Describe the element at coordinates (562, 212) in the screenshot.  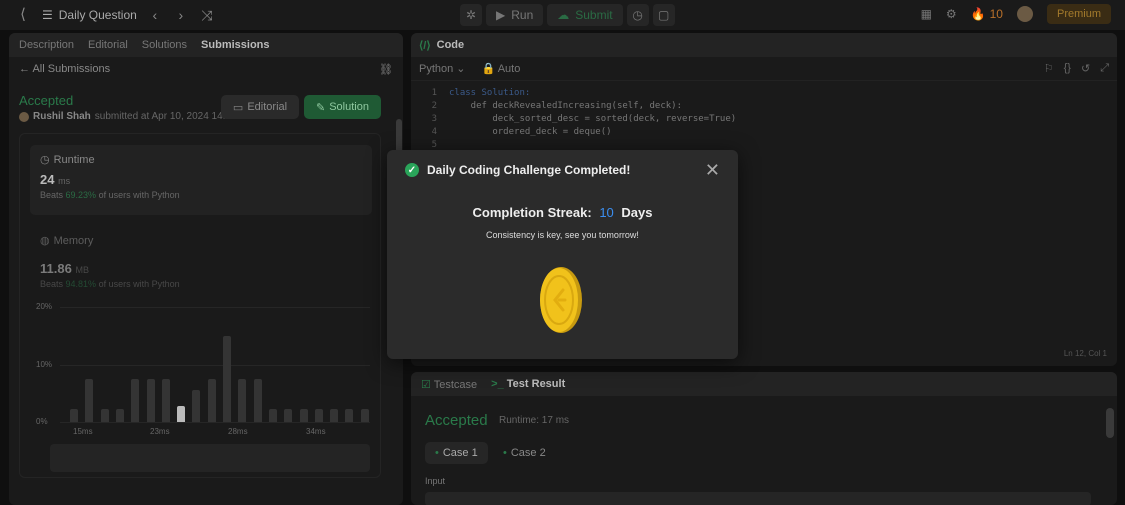
I see `completion-streak: Completion Streak: 10 Days` at that location.